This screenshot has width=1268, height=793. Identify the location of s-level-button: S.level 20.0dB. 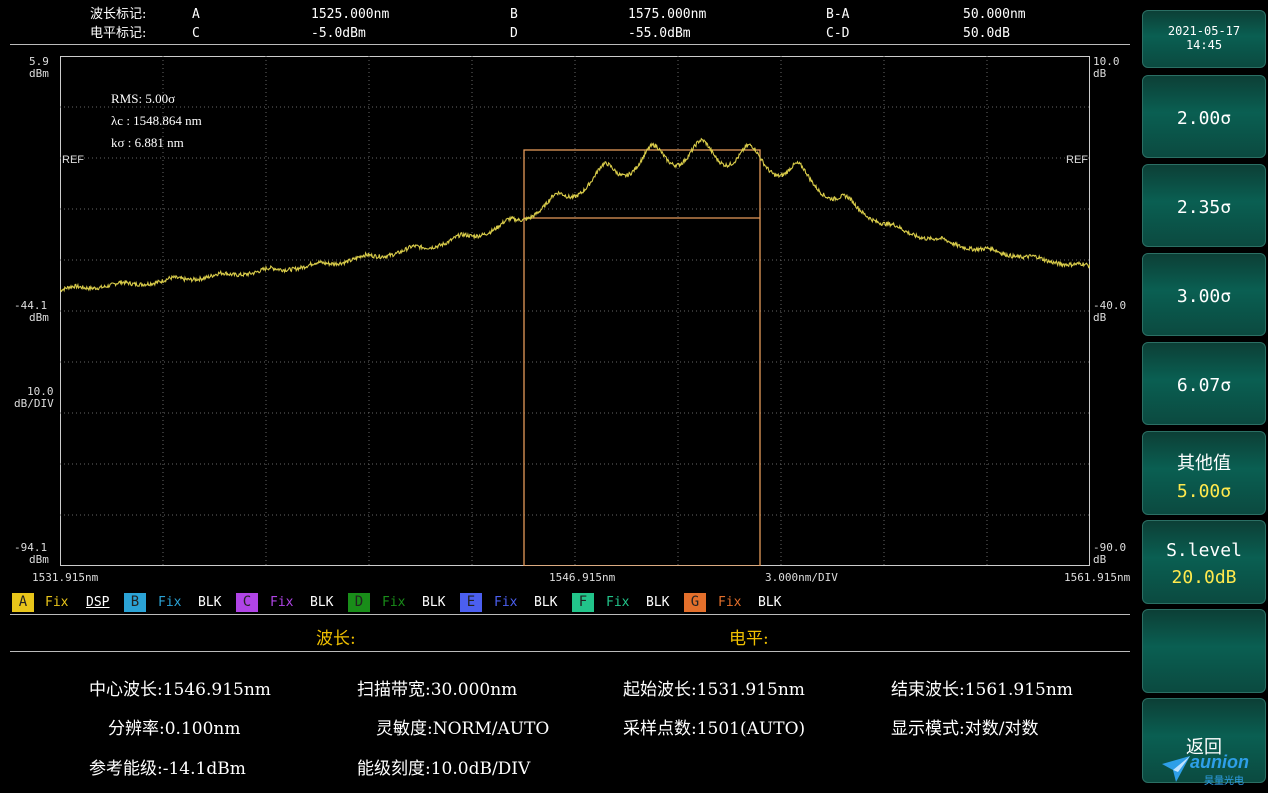
(1204, 562).